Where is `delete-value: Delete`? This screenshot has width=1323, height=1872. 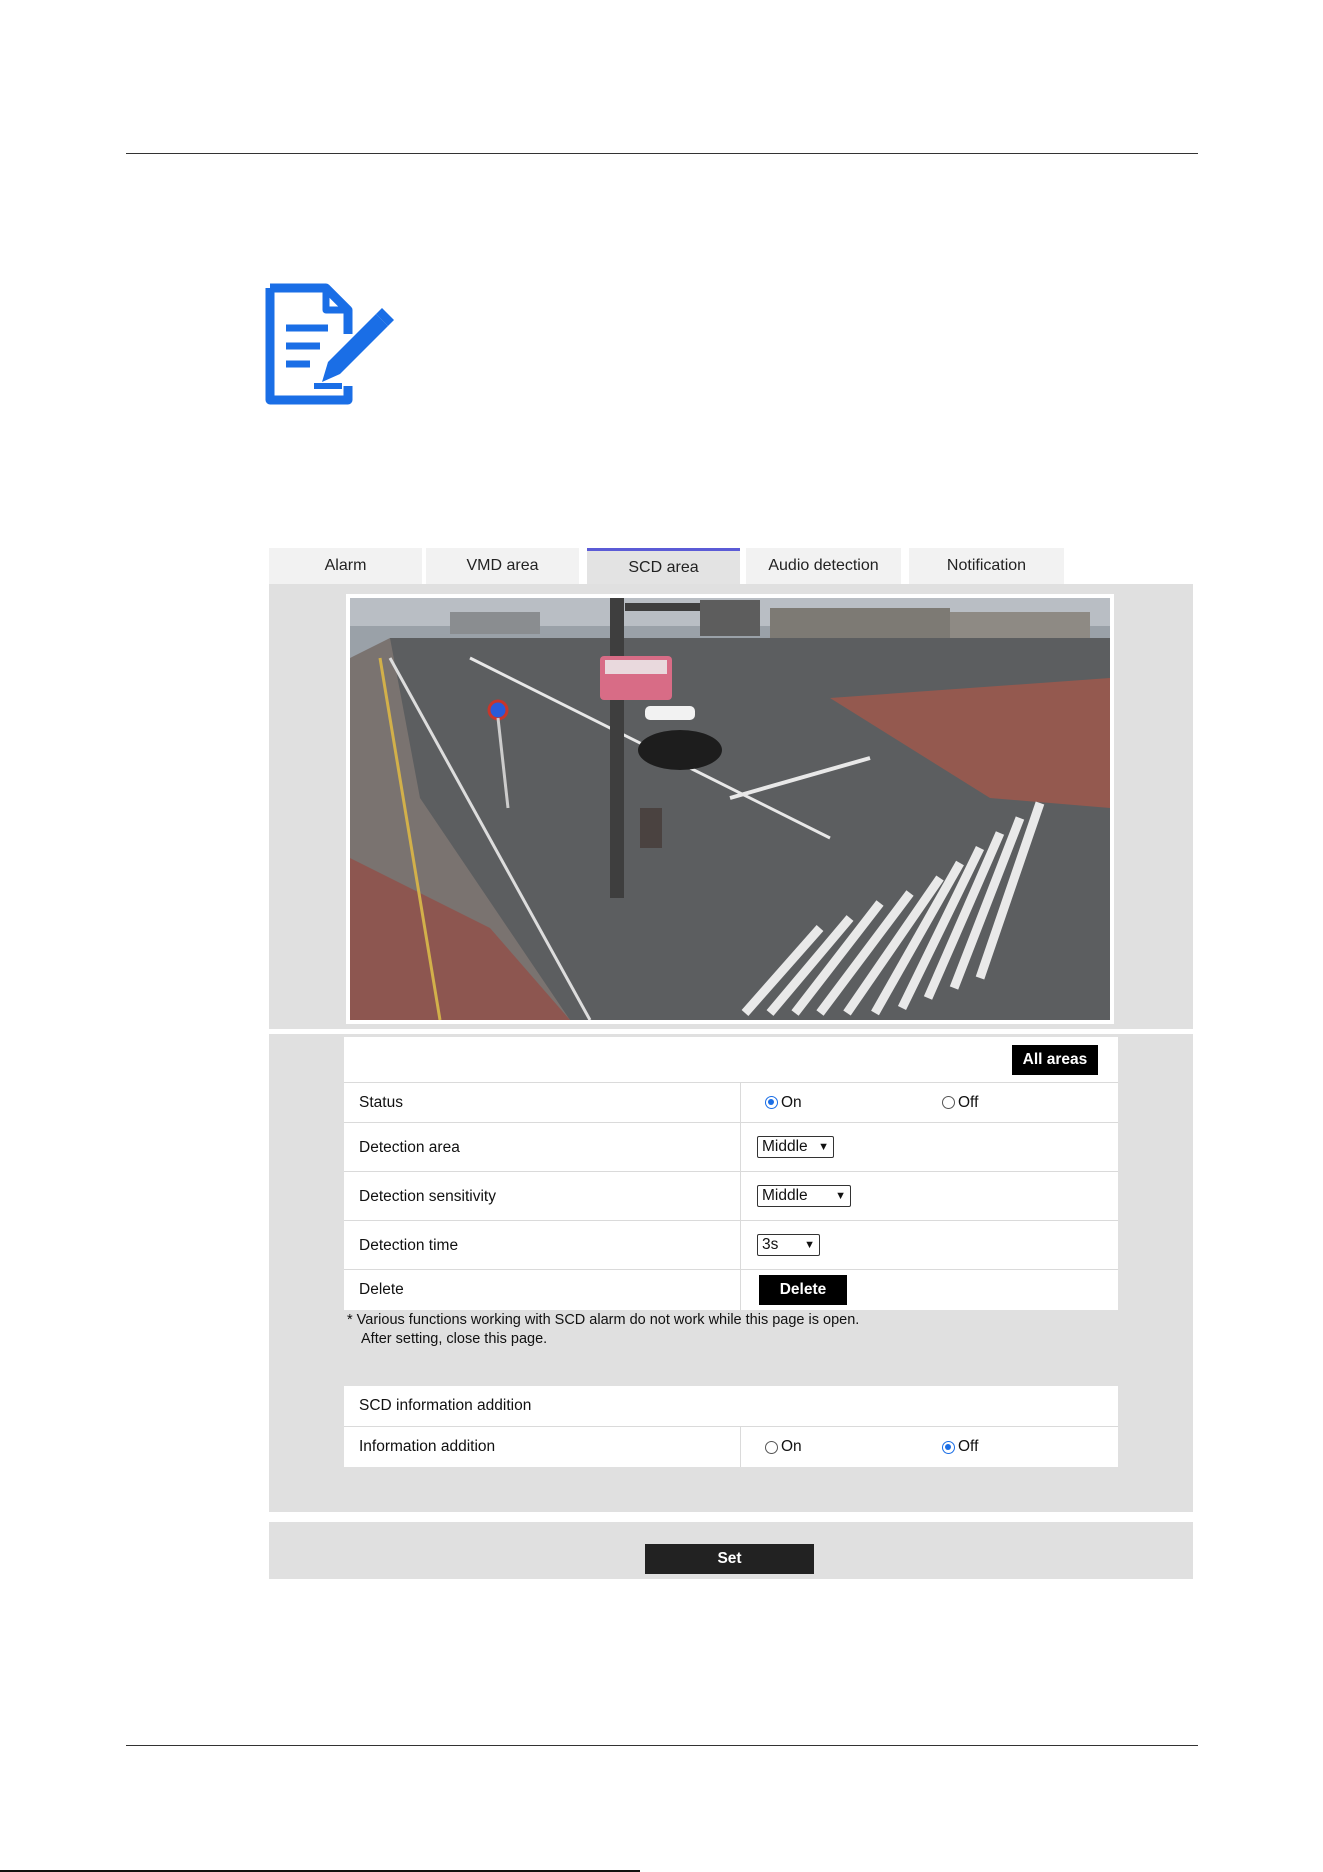
delete-value: Delete is located at coordinates (803, 1290).